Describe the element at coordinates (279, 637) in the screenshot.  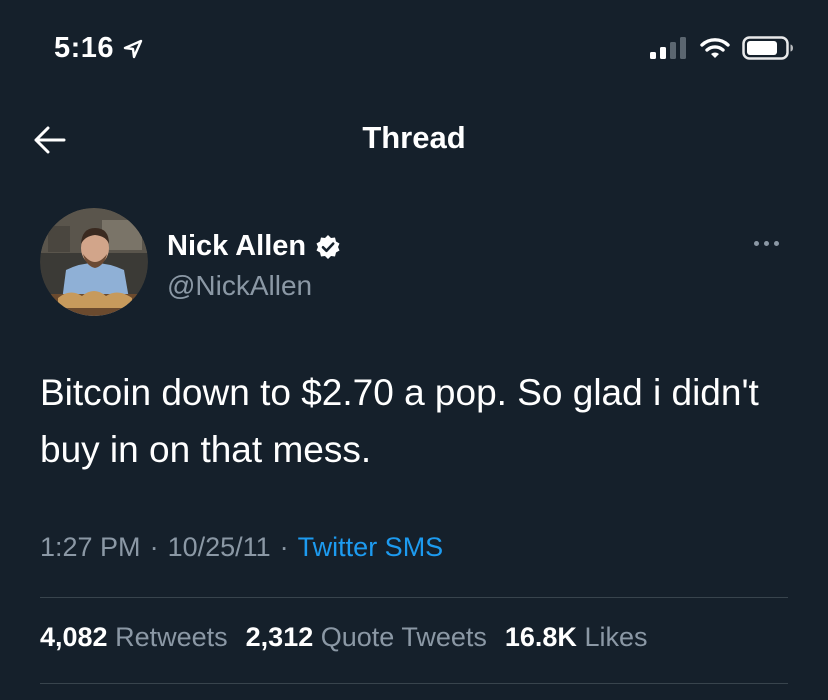
I see `quote-tweets-count: 2,312` at that location.